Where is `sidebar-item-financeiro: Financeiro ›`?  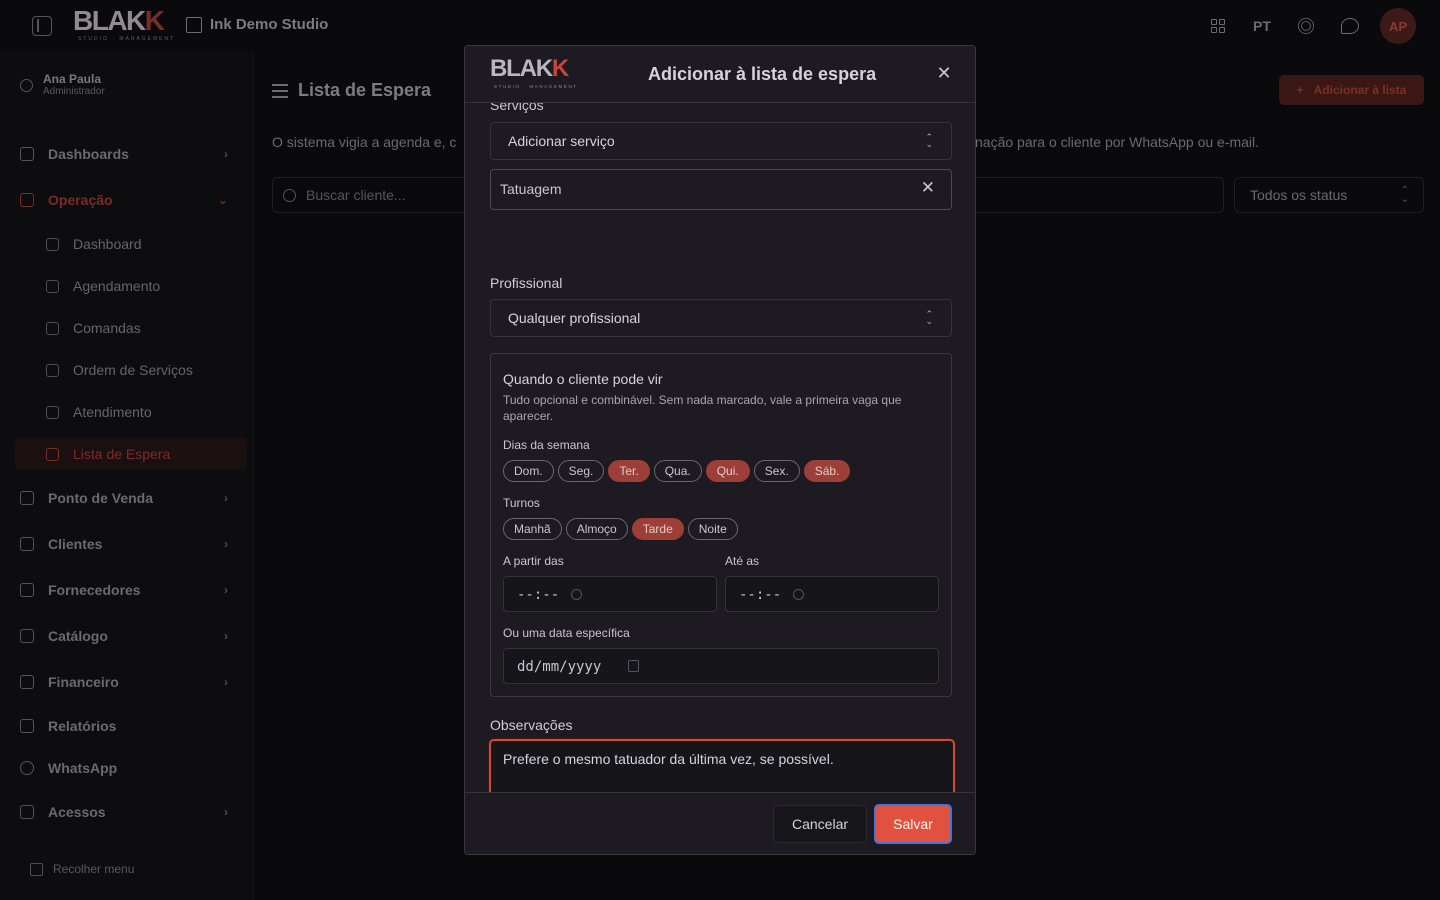 sidebar-item-financeiro: Financeiro › is located at coordinates (130, 682).